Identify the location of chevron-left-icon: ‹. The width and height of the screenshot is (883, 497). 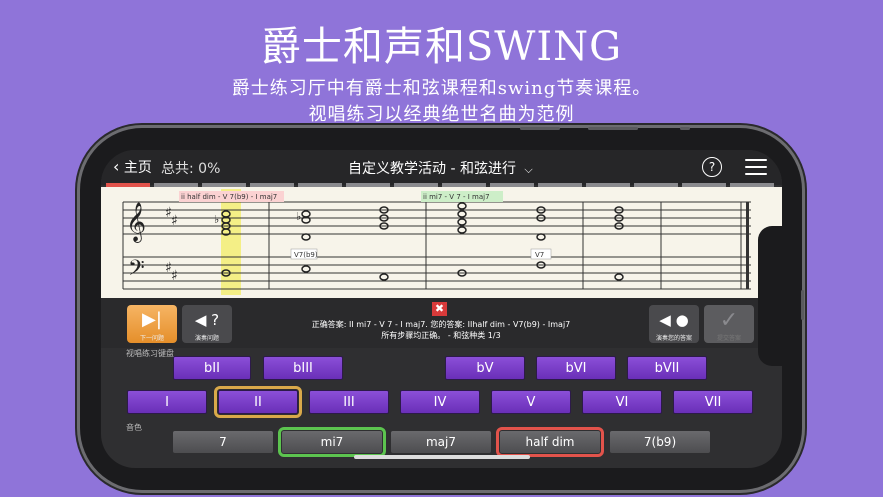
(116, 166).